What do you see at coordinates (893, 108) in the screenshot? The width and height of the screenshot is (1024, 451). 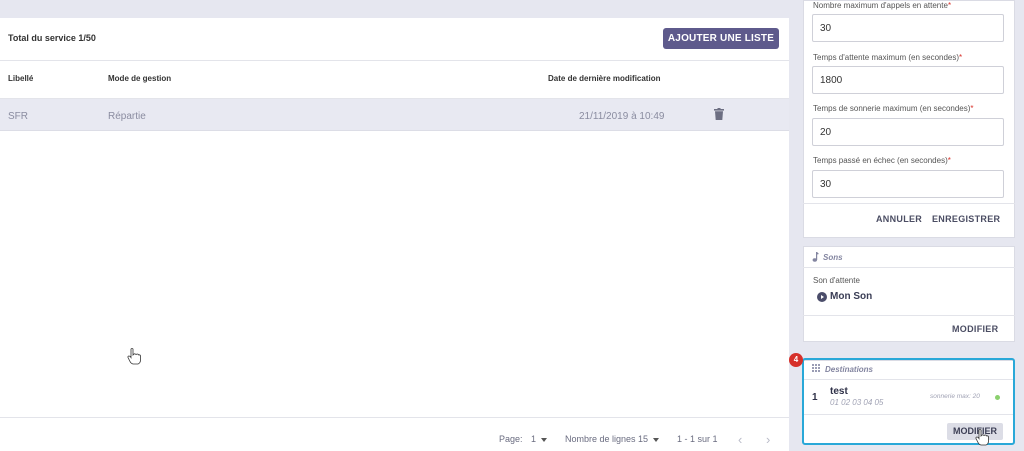 I see `field-label: Temps de sonnerie maximum (en secondes)*` at bounding box center [893, 108].